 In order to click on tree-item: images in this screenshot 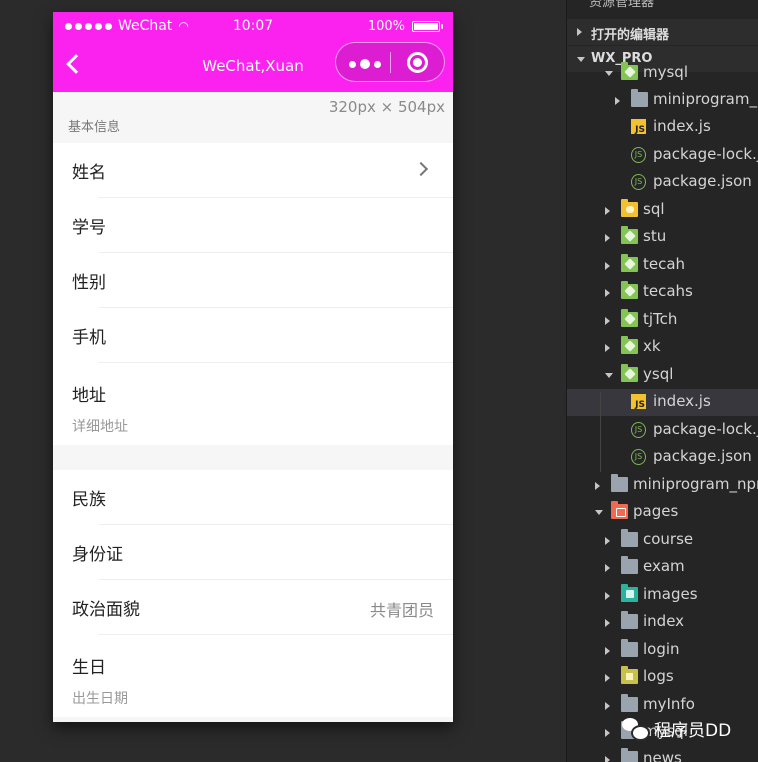, I will do `click(662, 595)`.